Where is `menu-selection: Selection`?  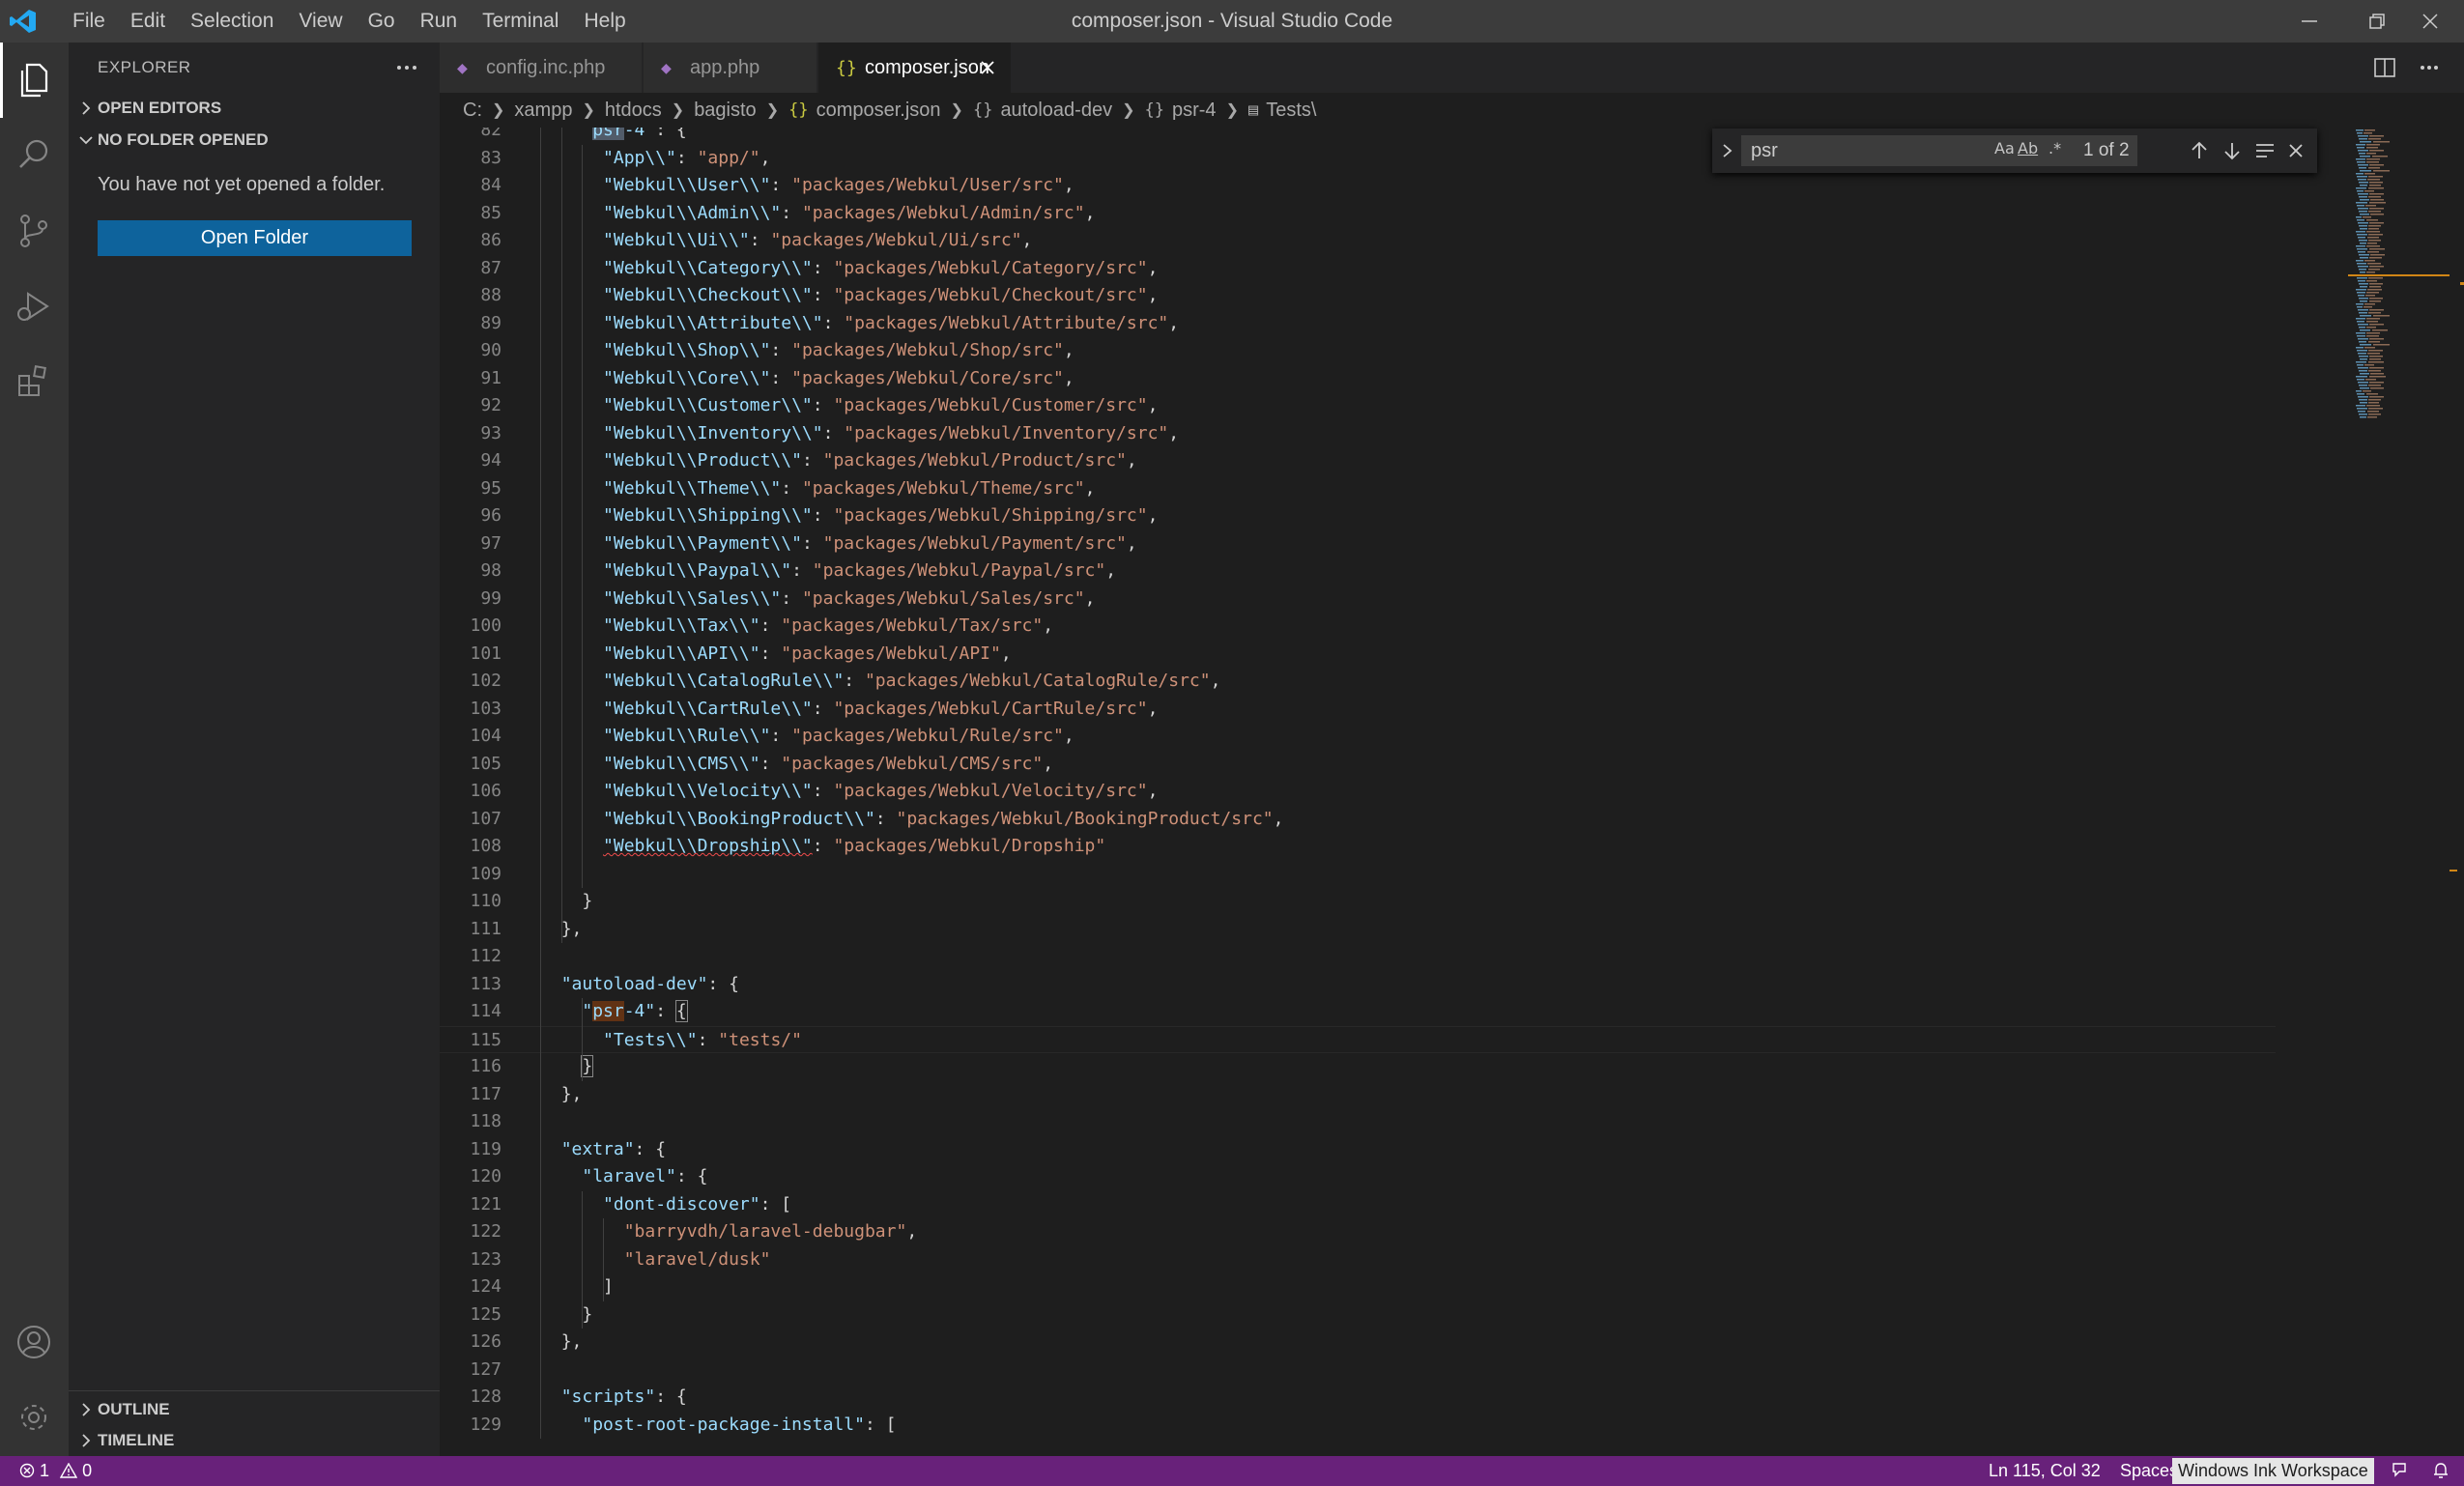 menu-selection: Selection is located at coordinates (232, 21).